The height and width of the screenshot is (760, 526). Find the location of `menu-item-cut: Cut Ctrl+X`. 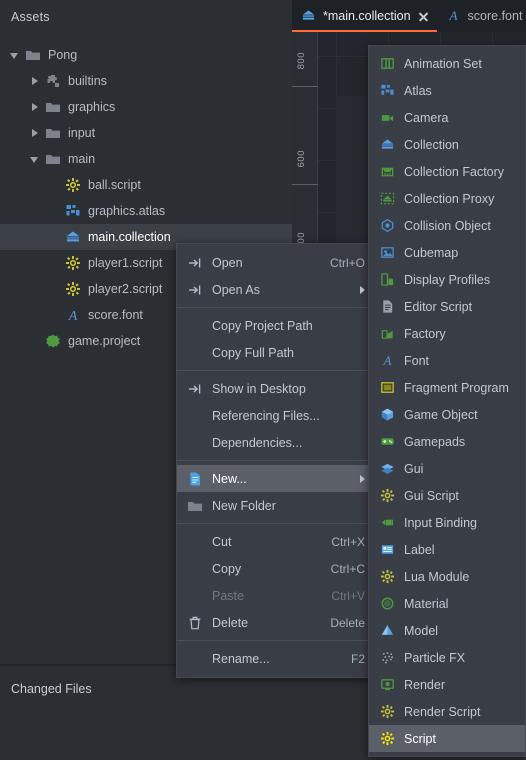

menu-item-cut: Cut Ctrl+X is located at coordinates (276, 541).